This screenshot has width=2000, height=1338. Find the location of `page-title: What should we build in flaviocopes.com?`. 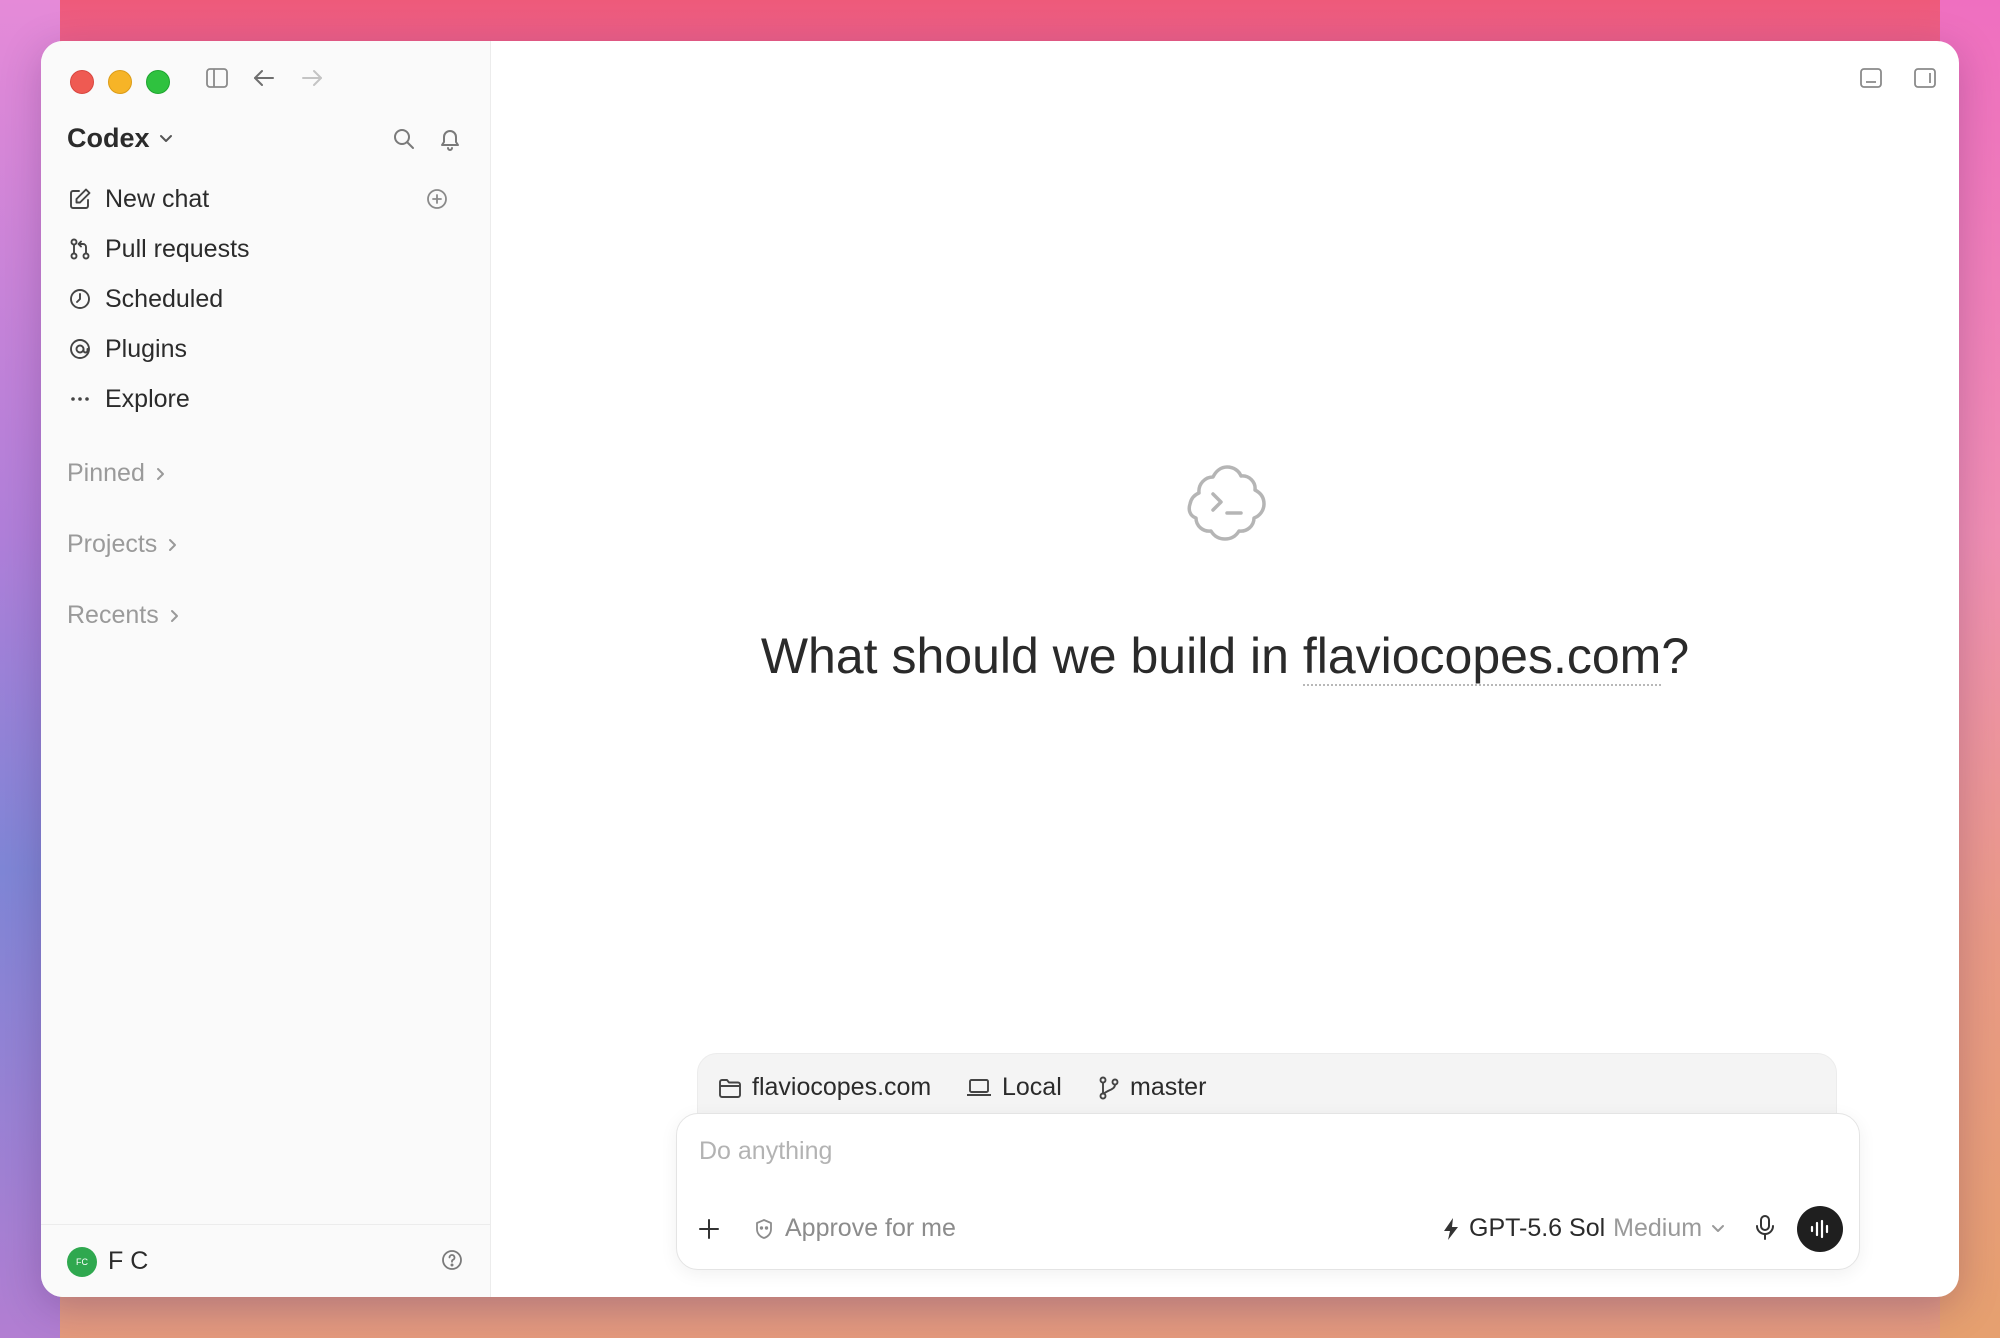

page-title: What should we build in flaviocopes.com? is located at coordinates (1225, 656).